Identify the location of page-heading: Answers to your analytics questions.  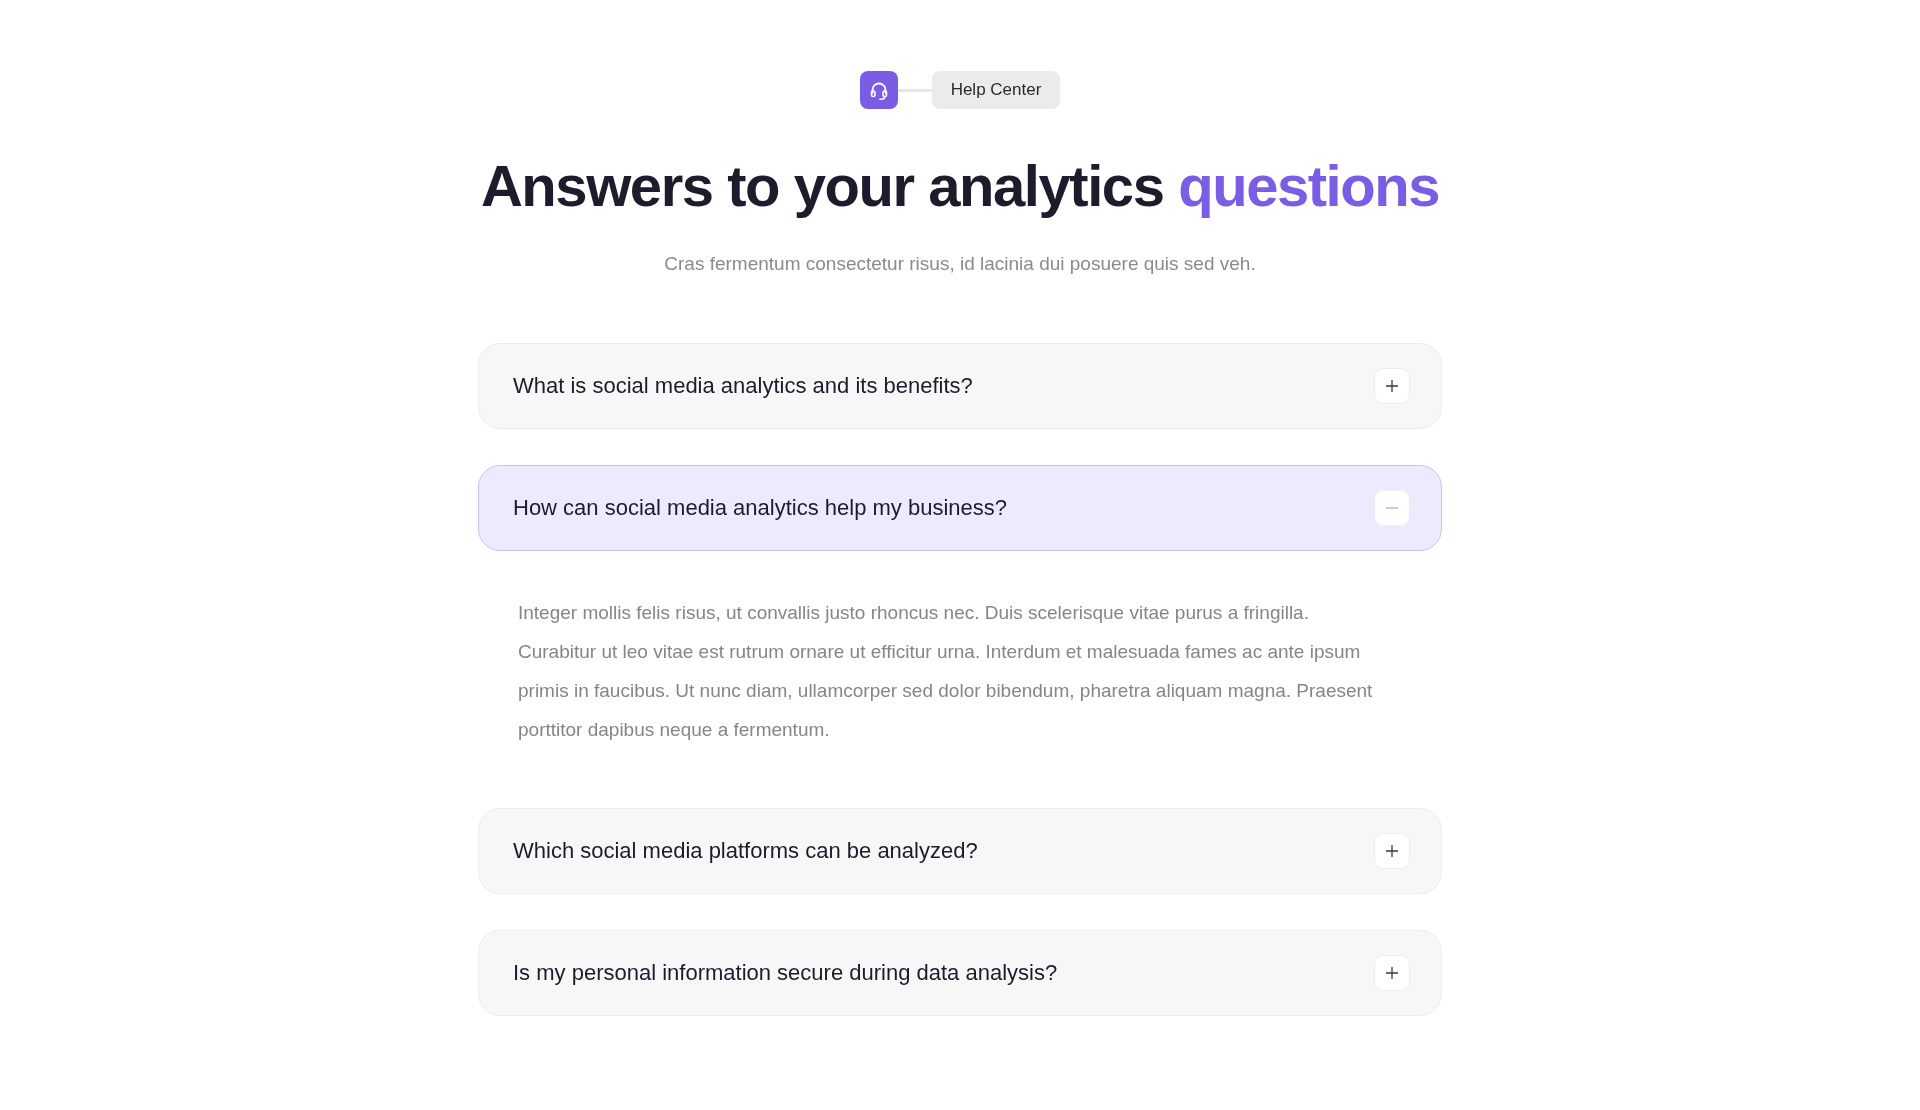
(960, 186).